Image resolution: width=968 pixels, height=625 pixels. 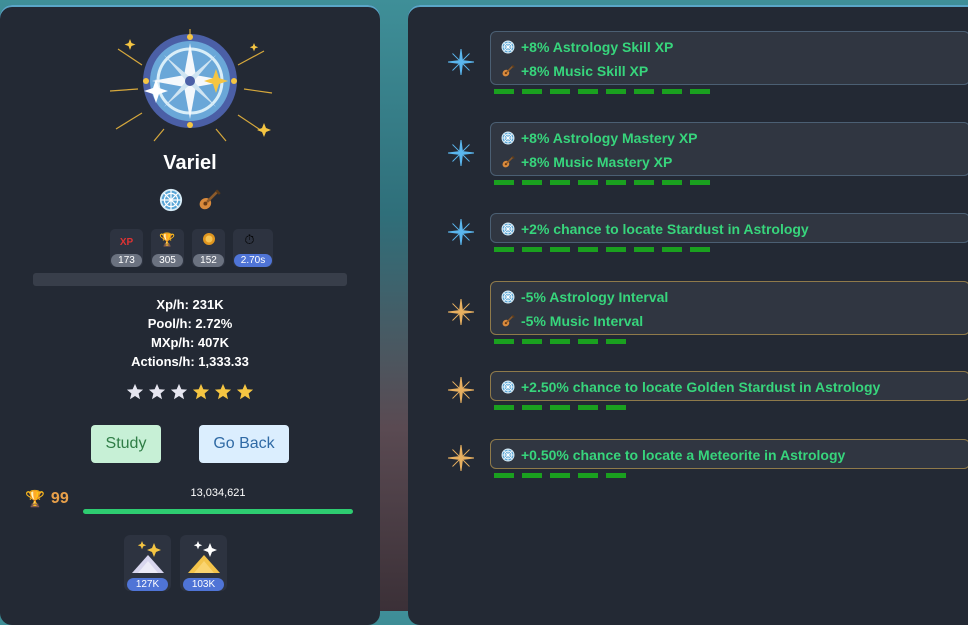 I want to click on modifier-card: -5% Astrology Interval -5% Music Interval, so click(x=729, y=308).